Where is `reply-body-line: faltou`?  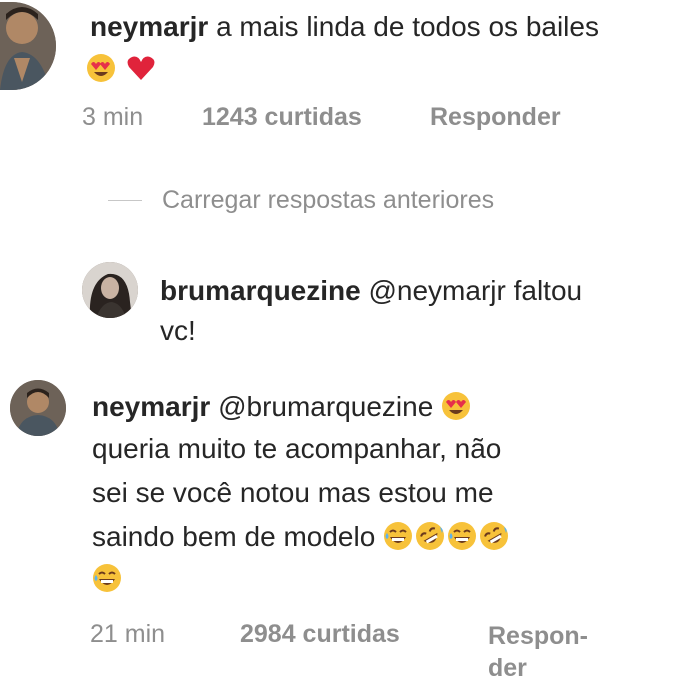 reply-body-line: faltou is located at coordinates (548, 290).